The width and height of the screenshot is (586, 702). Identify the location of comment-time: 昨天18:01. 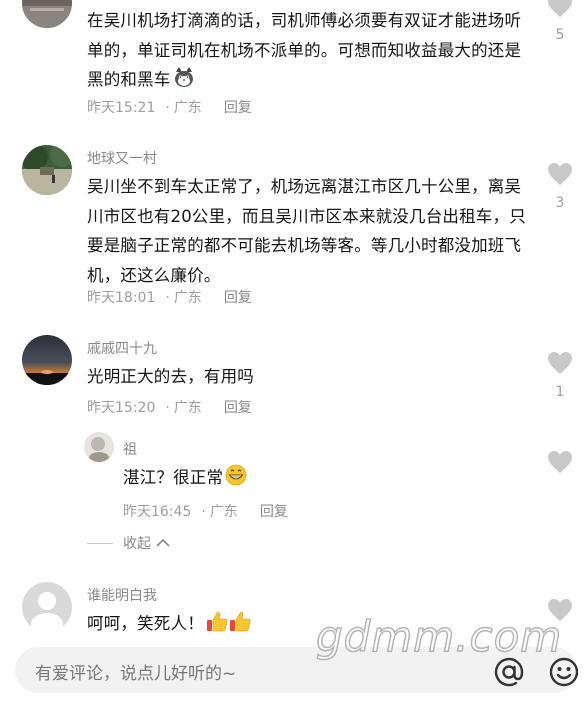
(121, 298).